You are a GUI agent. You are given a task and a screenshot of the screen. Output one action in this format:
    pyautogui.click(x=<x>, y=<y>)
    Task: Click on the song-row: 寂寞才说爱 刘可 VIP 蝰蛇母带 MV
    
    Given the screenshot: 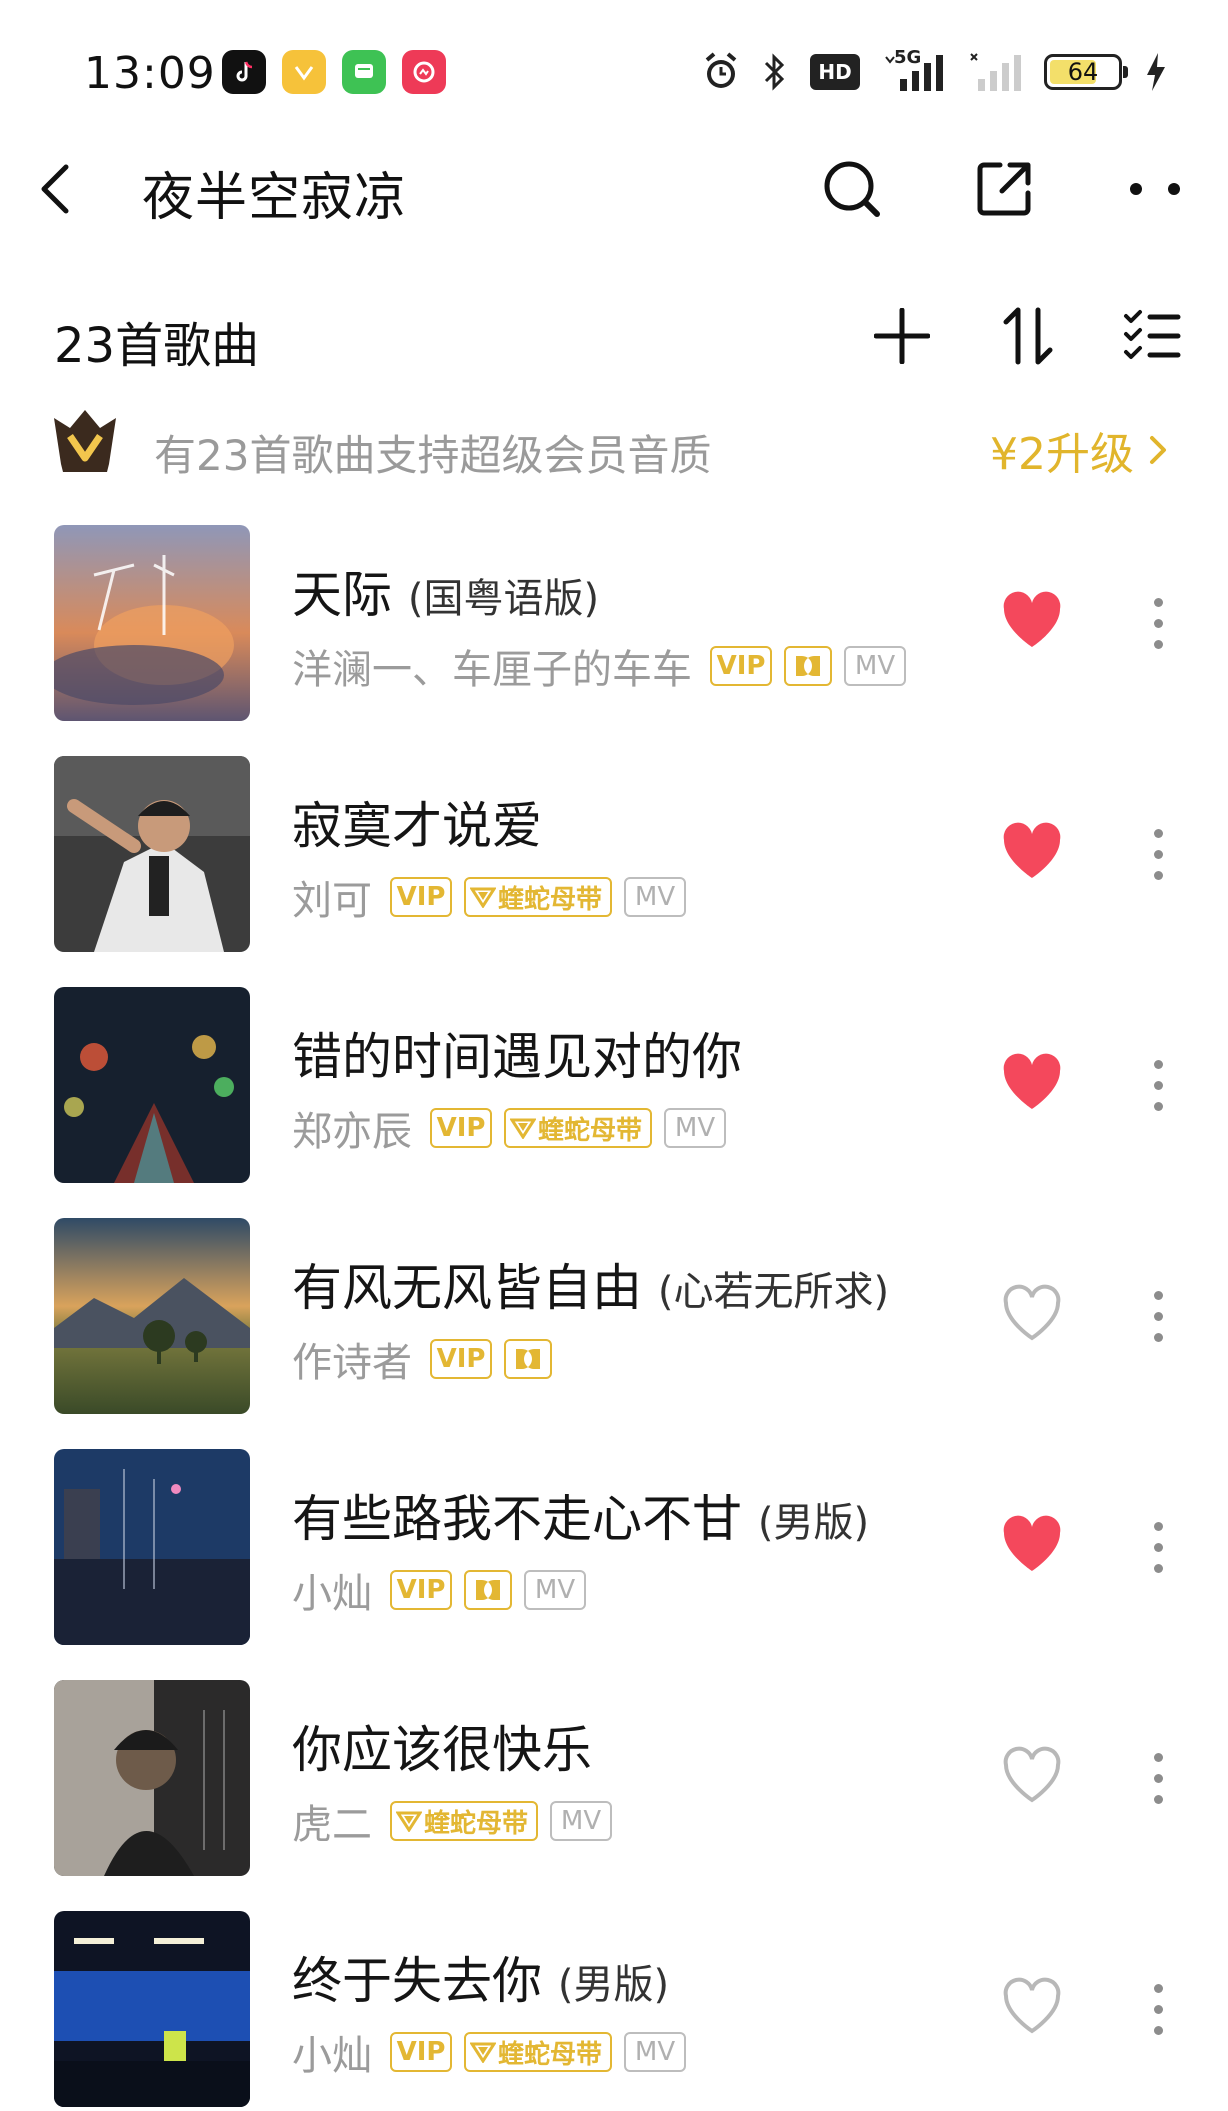 What is the action you would take?
    pyautogui.click(x=614, y=871)
    